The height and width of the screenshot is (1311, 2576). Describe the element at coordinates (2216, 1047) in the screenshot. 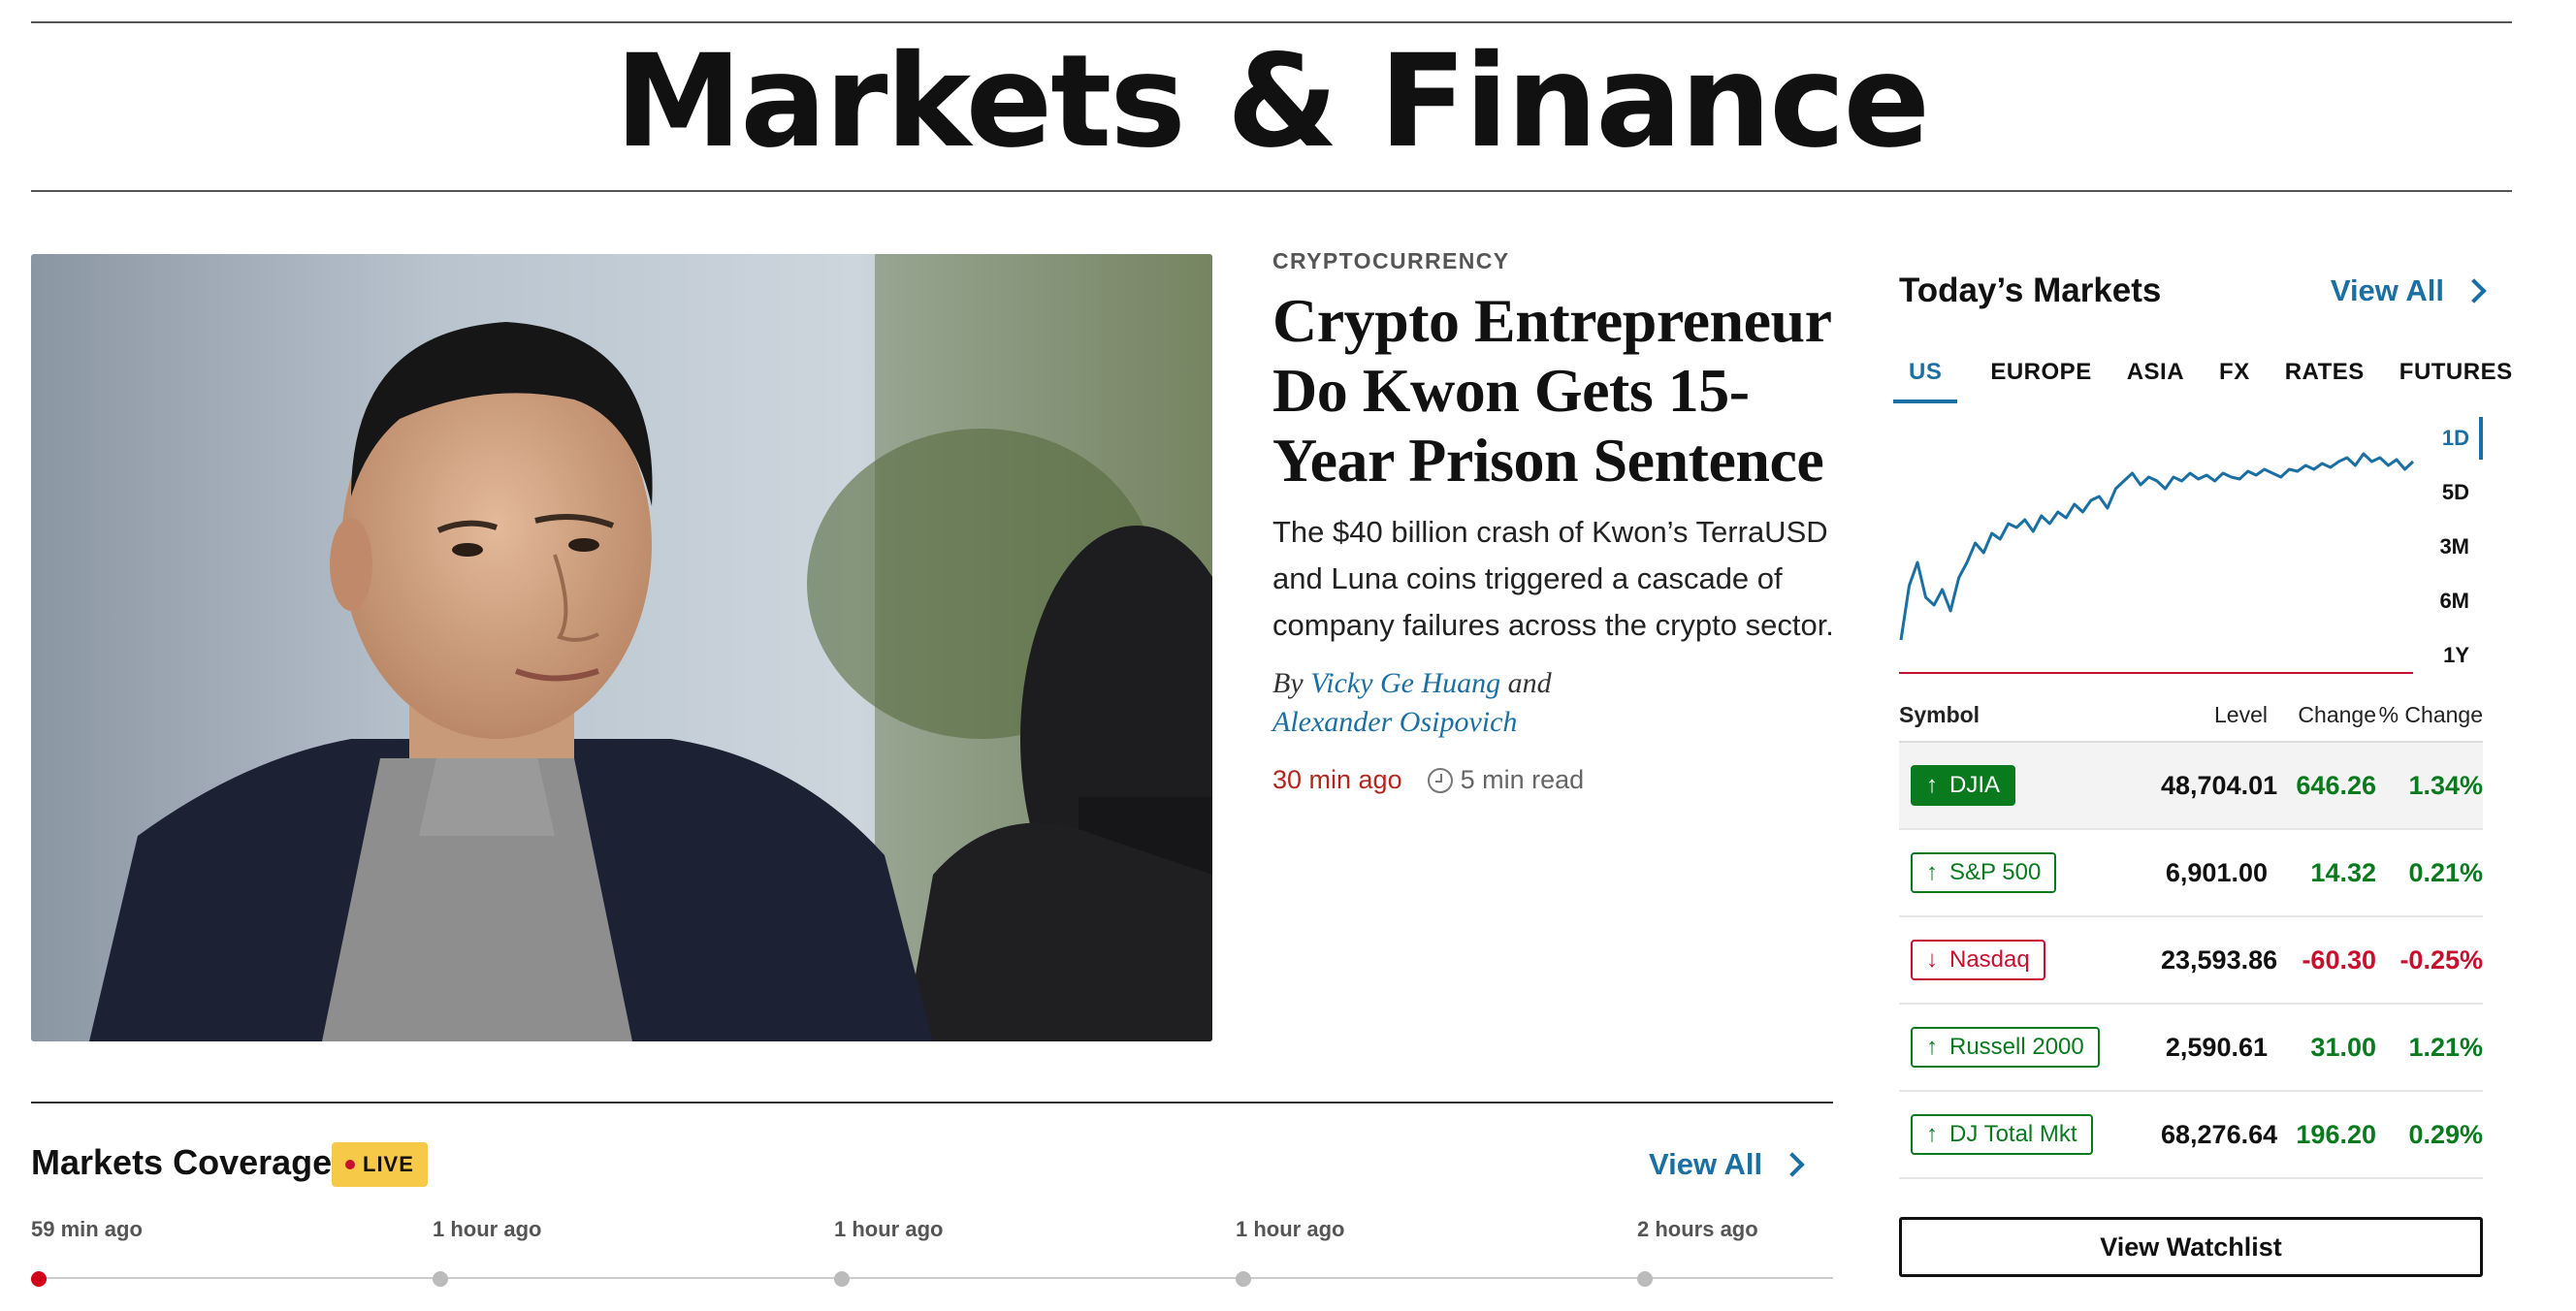

I see `level-cell: 2,590.61` at that location.